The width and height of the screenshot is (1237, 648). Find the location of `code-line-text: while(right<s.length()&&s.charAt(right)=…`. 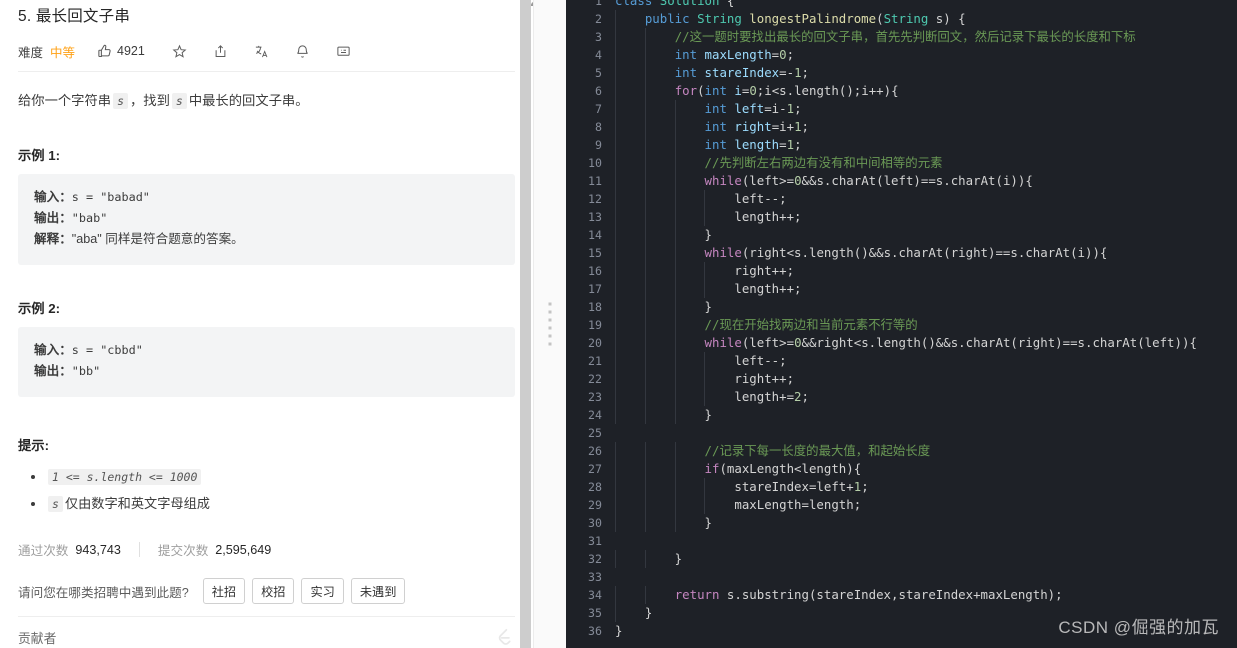

code-line-text: while(right<s.length()&&s.charAt(right)=… is located at coordinates (854, 253).